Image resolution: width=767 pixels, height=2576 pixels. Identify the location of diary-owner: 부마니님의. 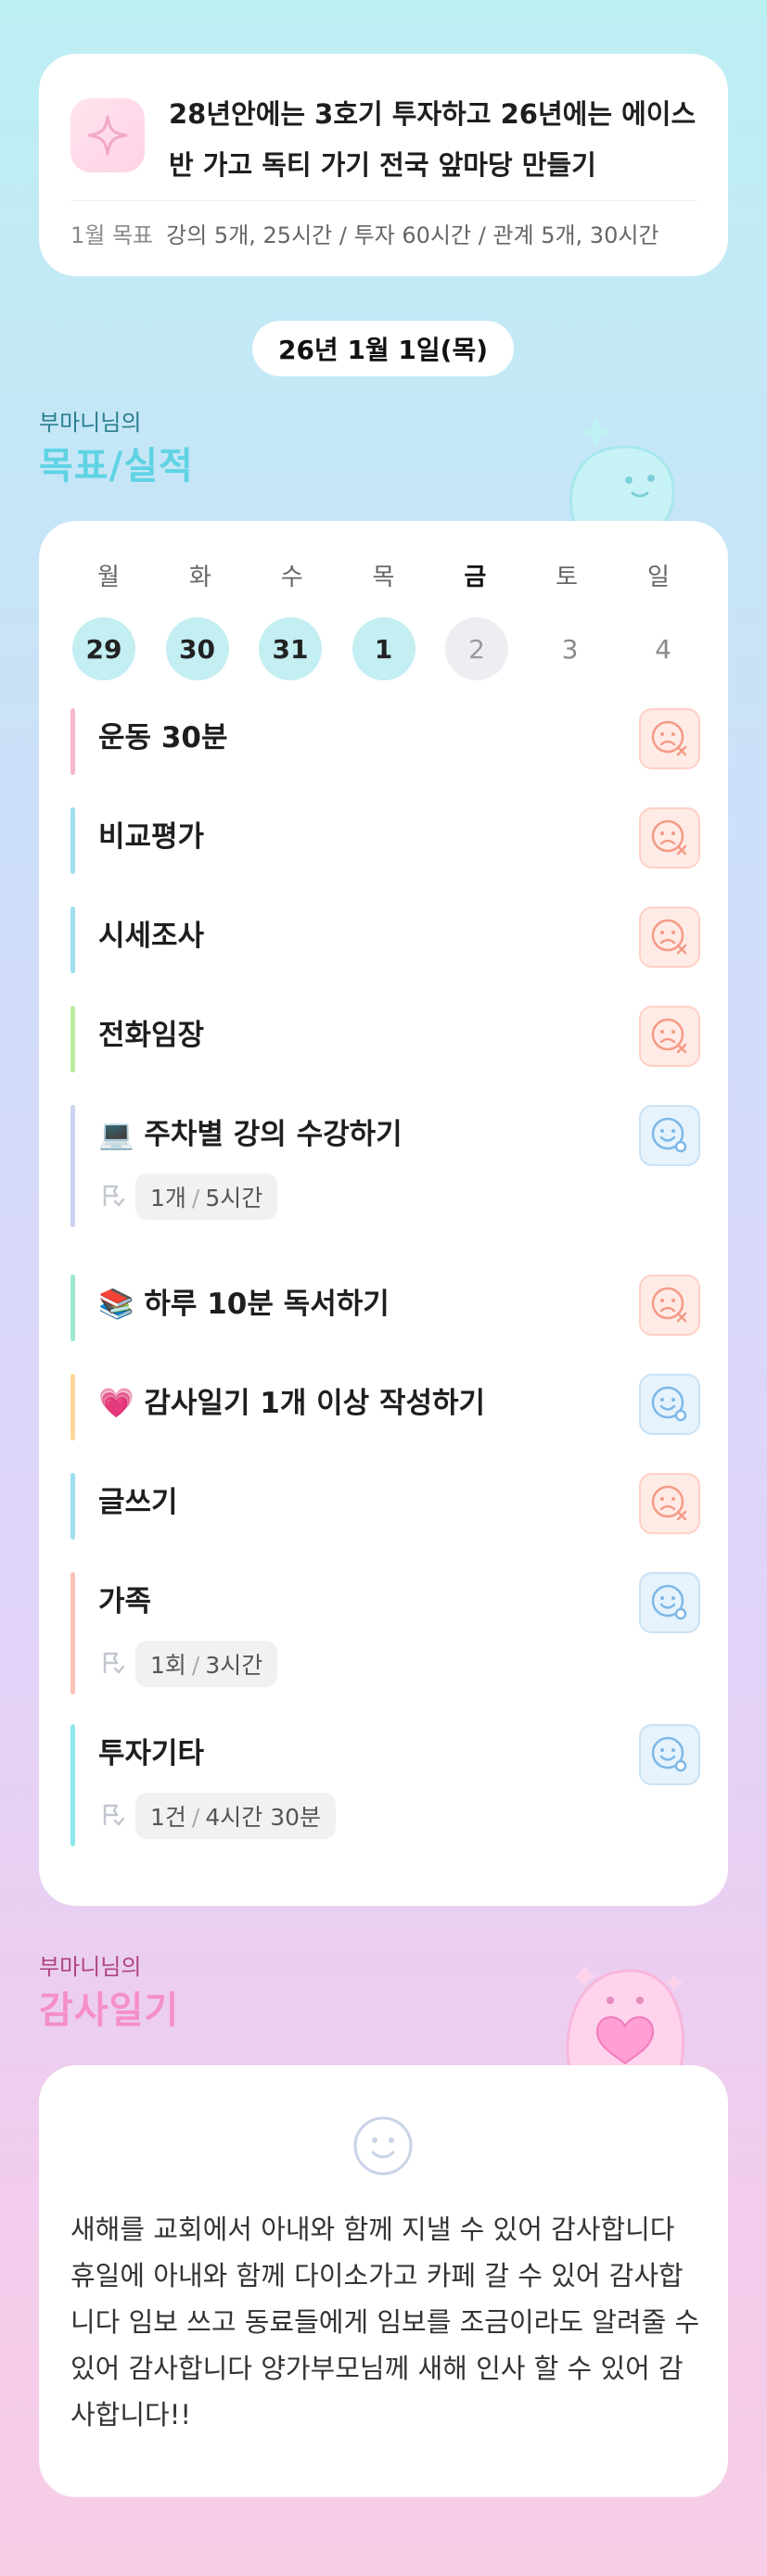
(90, 1967).